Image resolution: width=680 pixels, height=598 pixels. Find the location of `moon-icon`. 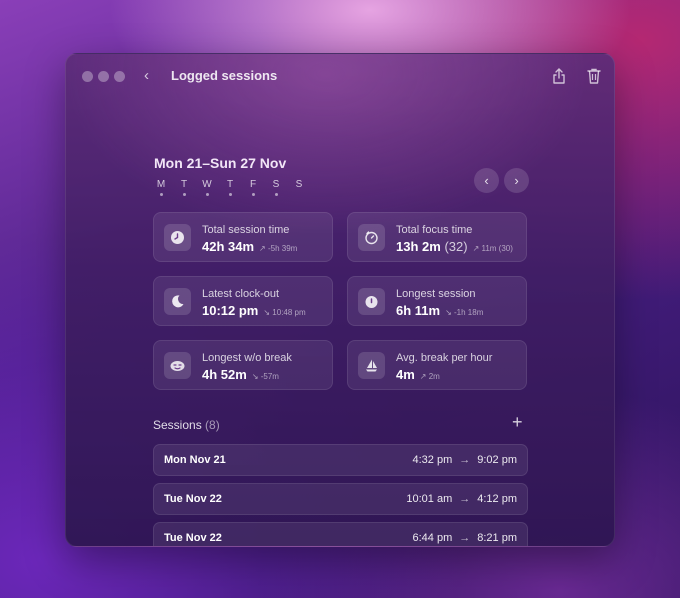

moon-icon is located at coordinates (177, 301).